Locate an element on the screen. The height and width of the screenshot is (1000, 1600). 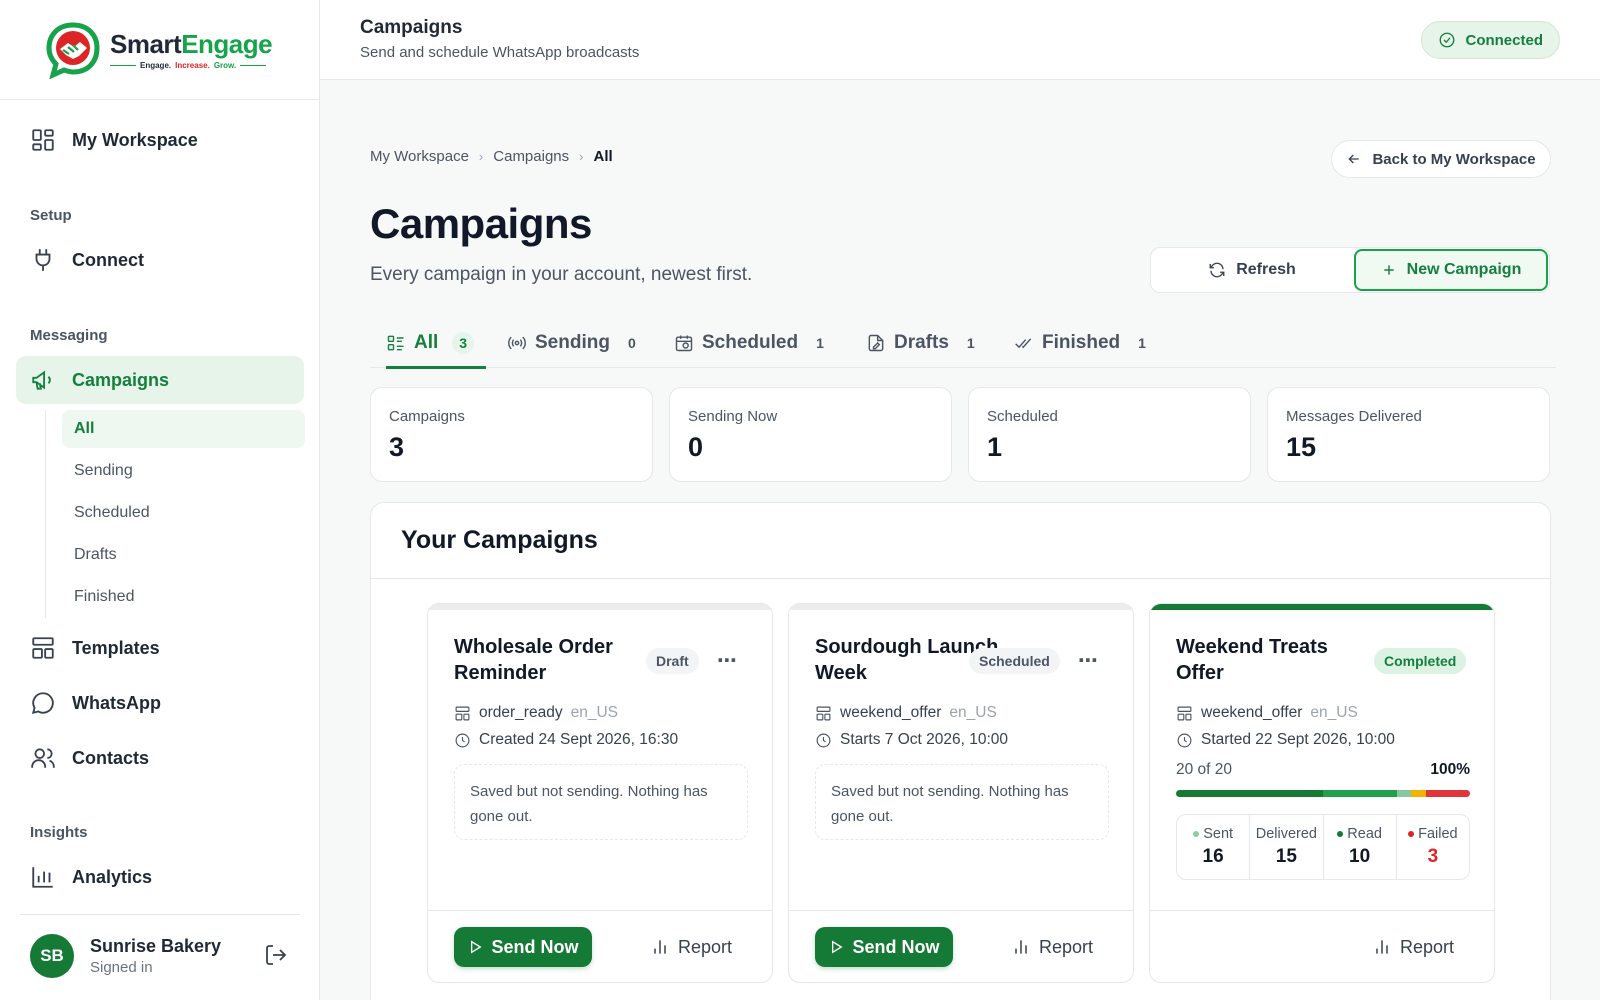
back-to-workspace-button: Back to My Workspace is located at coordinates (1441, 159).